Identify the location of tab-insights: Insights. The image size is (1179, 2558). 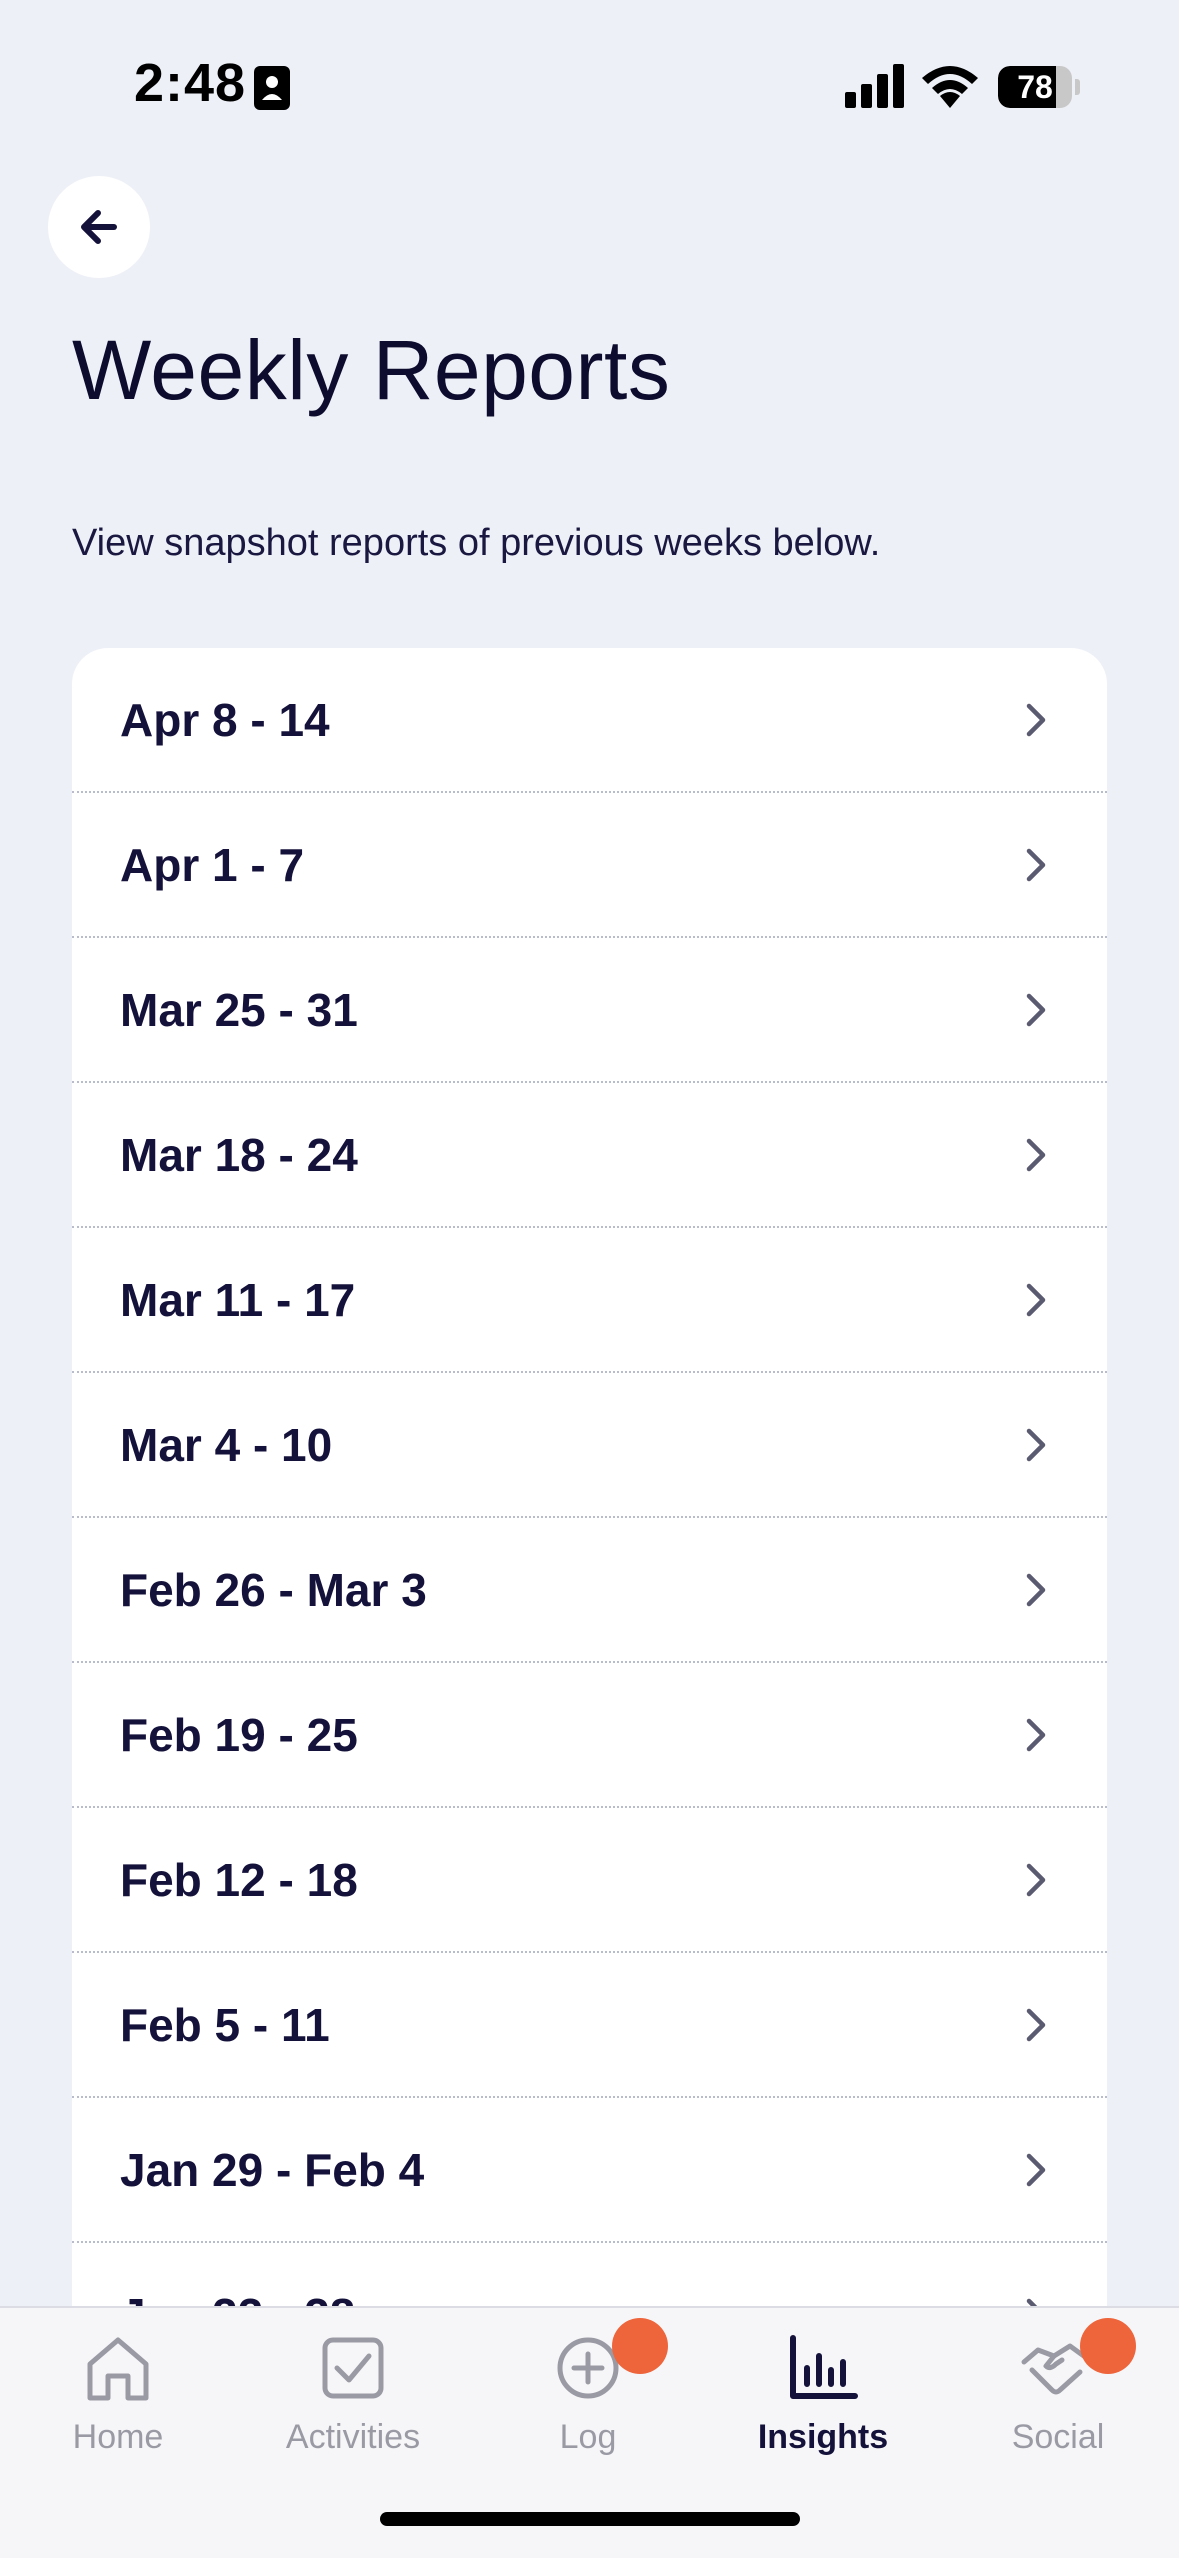
(823, 2398).